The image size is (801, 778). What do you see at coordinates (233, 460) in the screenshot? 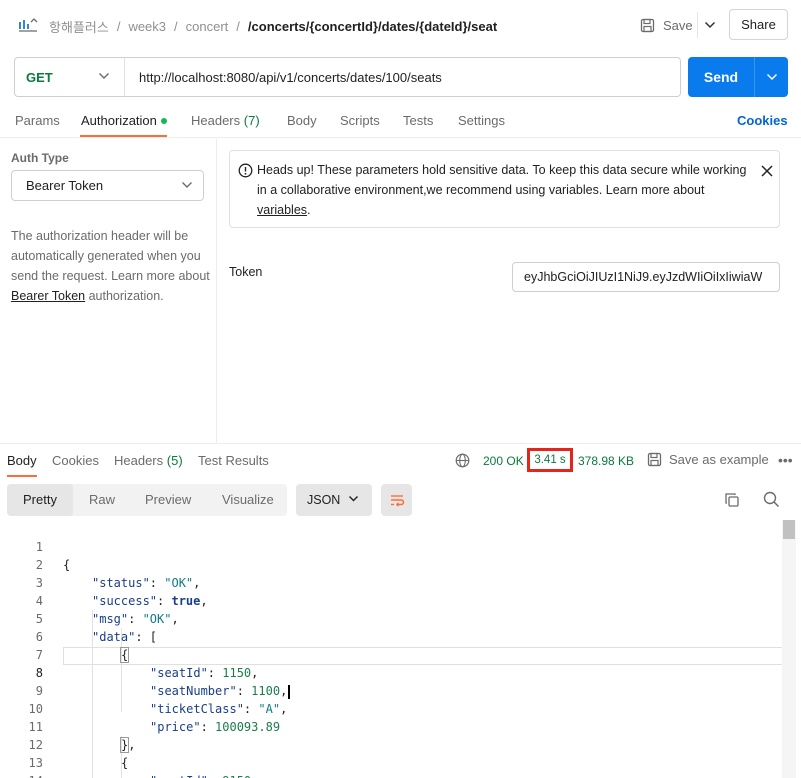
I see `tab-test-results: Test Results` at bounding box center [233, 460].